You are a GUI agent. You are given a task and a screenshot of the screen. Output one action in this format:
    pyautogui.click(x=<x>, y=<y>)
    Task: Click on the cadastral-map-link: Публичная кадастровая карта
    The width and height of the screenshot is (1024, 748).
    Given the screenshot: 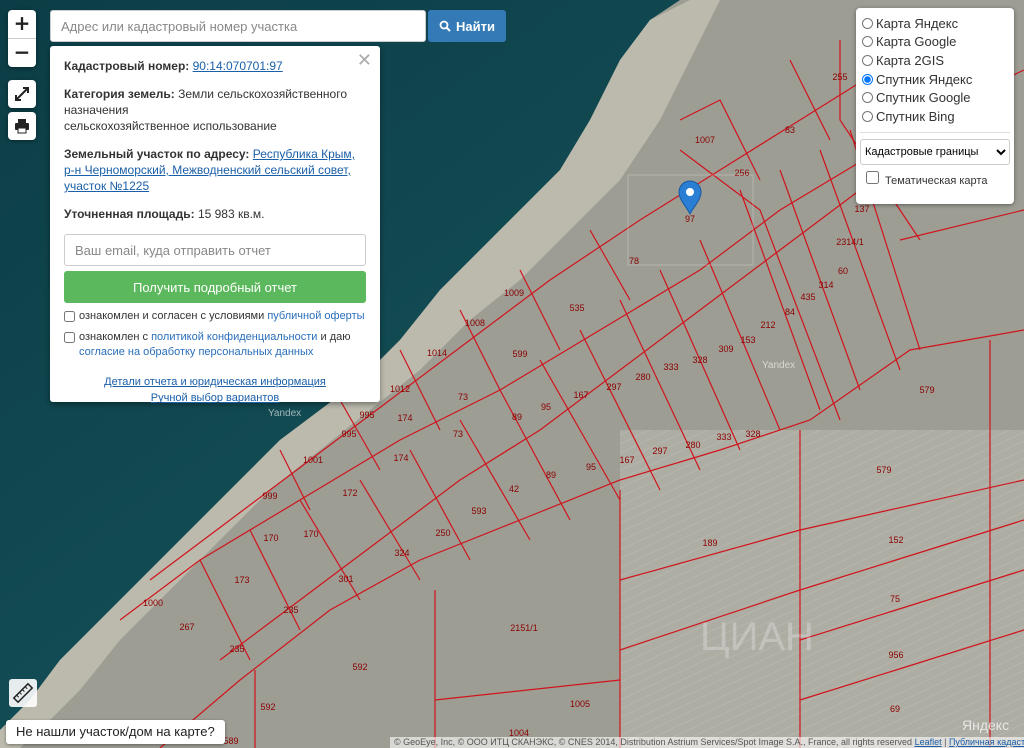 What is the action you would take?
    pyautogui.click(x=986, y=742)
    